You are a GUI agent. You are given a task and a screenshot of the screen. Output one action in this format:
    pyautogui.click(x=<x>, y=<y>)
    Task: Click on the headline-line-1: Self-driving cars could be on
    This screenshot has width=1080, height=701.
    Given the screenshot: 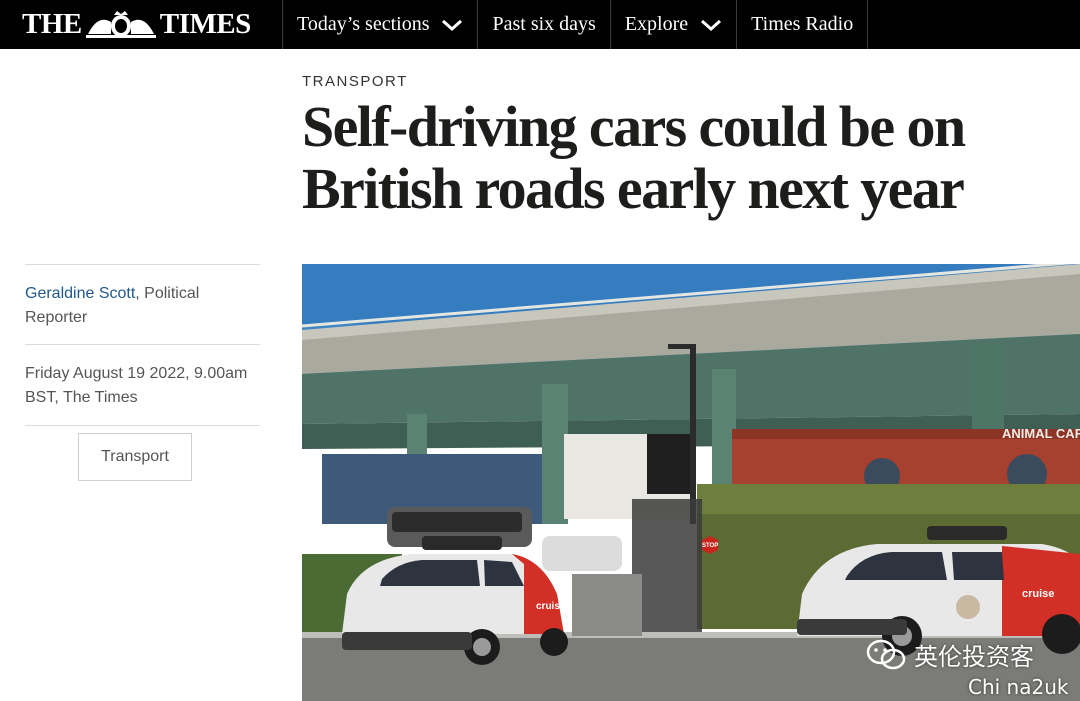 What is the action you would take?
    pyautogui.click(x=634, y=126)
    